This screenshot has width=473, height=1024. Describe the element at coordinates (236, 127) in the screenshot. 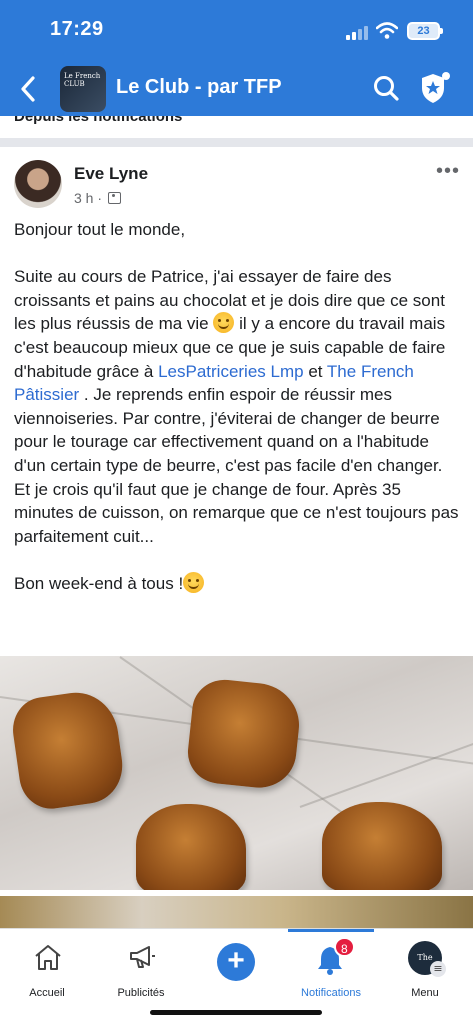

I see `section-label: Depuis les notifications` at that location.